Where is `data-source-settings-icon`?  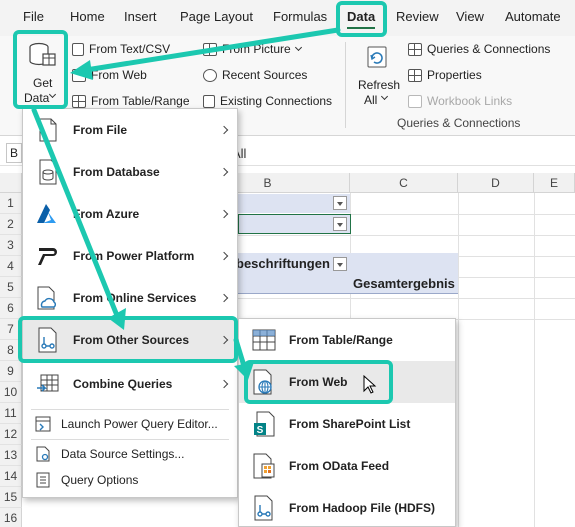
data-source-settings-icon is located at coordinates (43, 454).